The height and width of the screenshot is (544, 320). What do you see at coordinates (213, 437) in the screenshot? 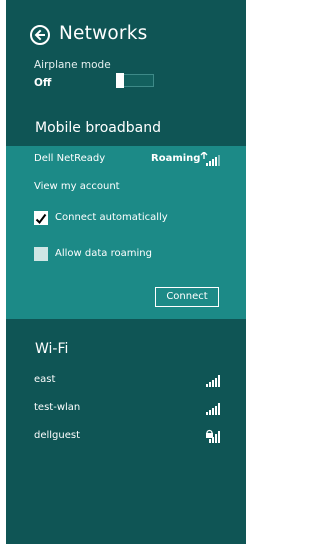
I see `wifi-secured-signal-icon` at bounding box center [213, 437].